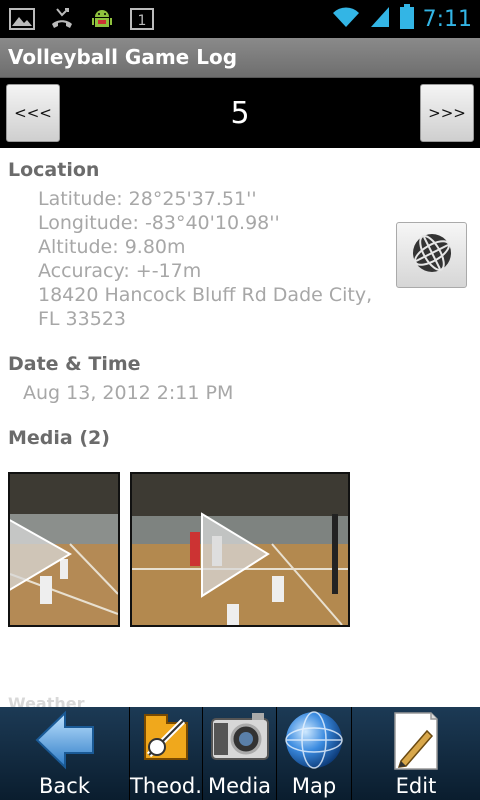 The image size is (480, 800). What do you see at coordinates (82, 319) in the screenshot?
I see `address-line-2: FL 33523` at bounding box center [82, 319].